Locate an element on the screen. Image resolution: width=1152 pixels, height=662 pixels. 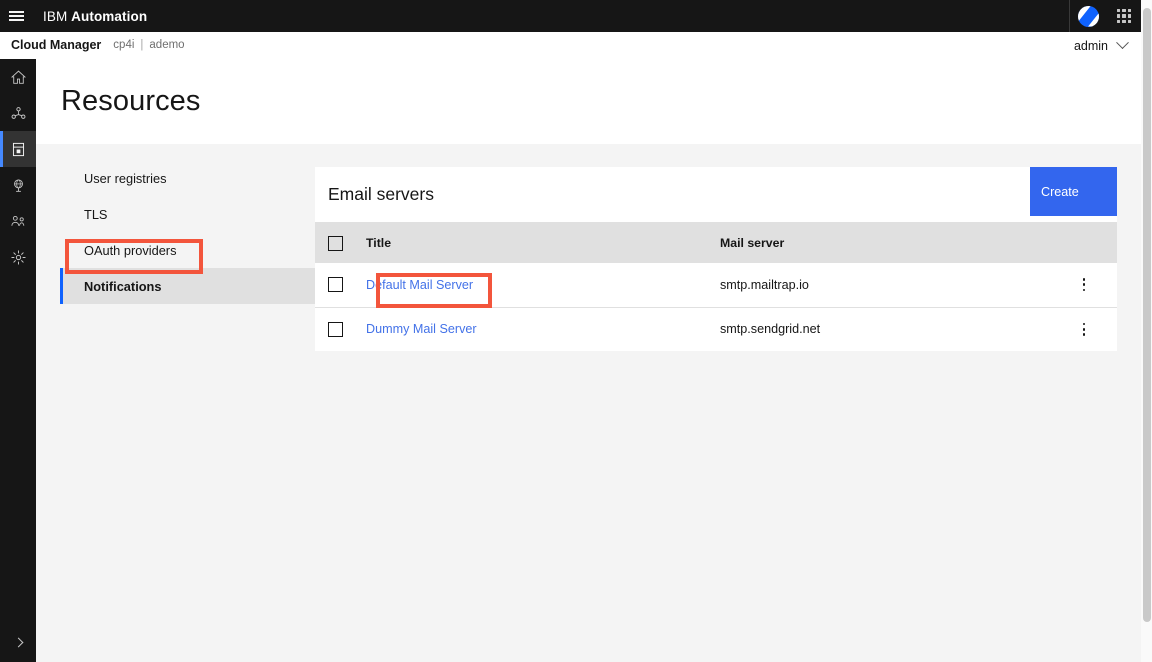
rail-item-settings is located at coordinates (18, 257).